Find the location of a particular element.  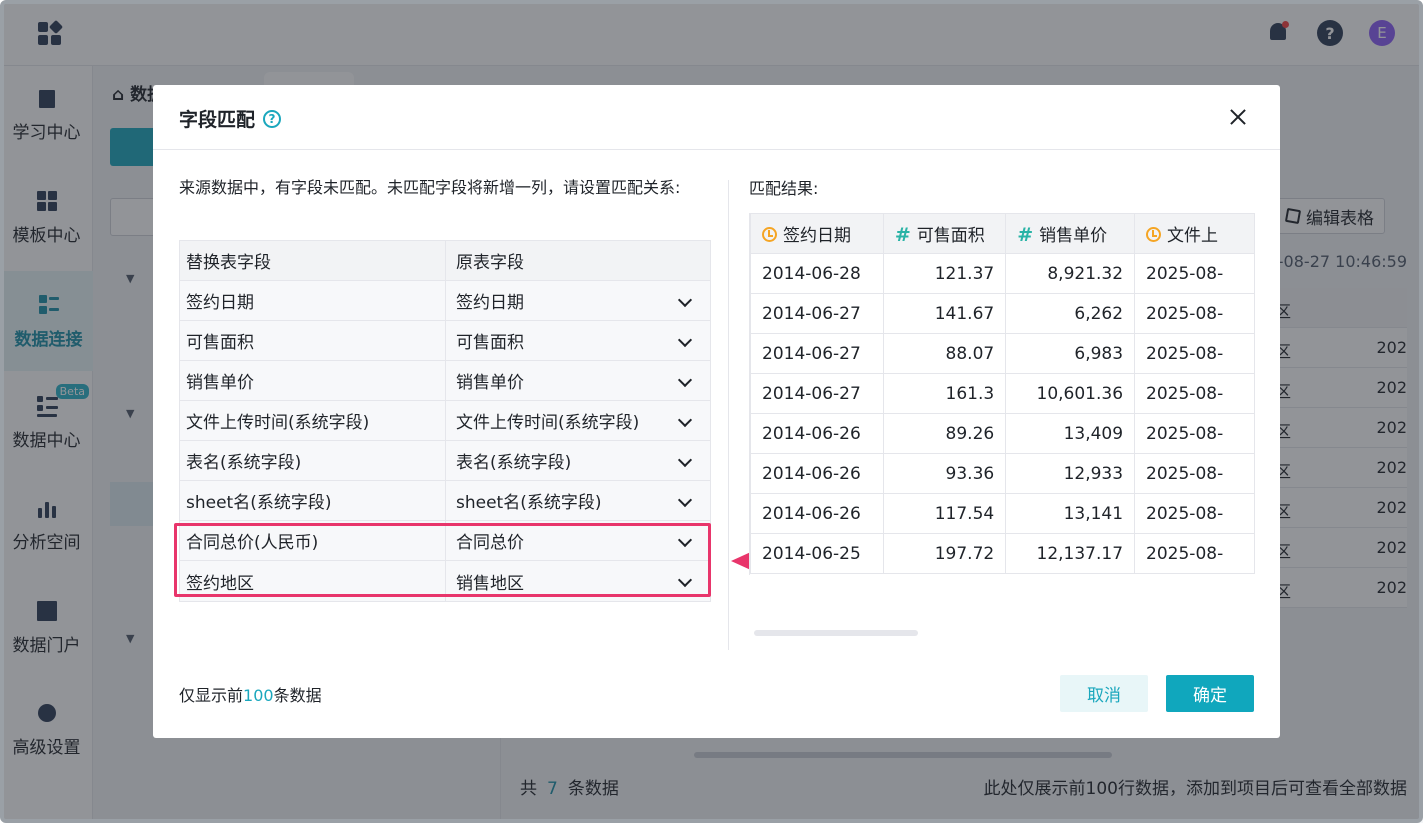

horizontal-scrollbar is located at coordinates (836, 633).